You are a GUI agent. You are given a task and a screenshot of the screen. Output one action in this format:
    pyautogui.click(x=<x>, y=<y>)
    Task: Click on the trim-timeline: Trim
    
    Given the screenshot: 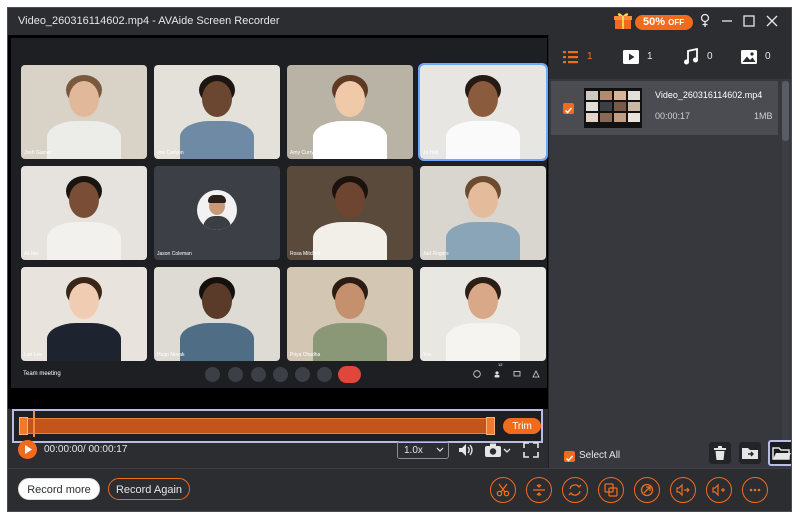 What is the action you would take?
    pyautogui.click(x=277, y=426)
    